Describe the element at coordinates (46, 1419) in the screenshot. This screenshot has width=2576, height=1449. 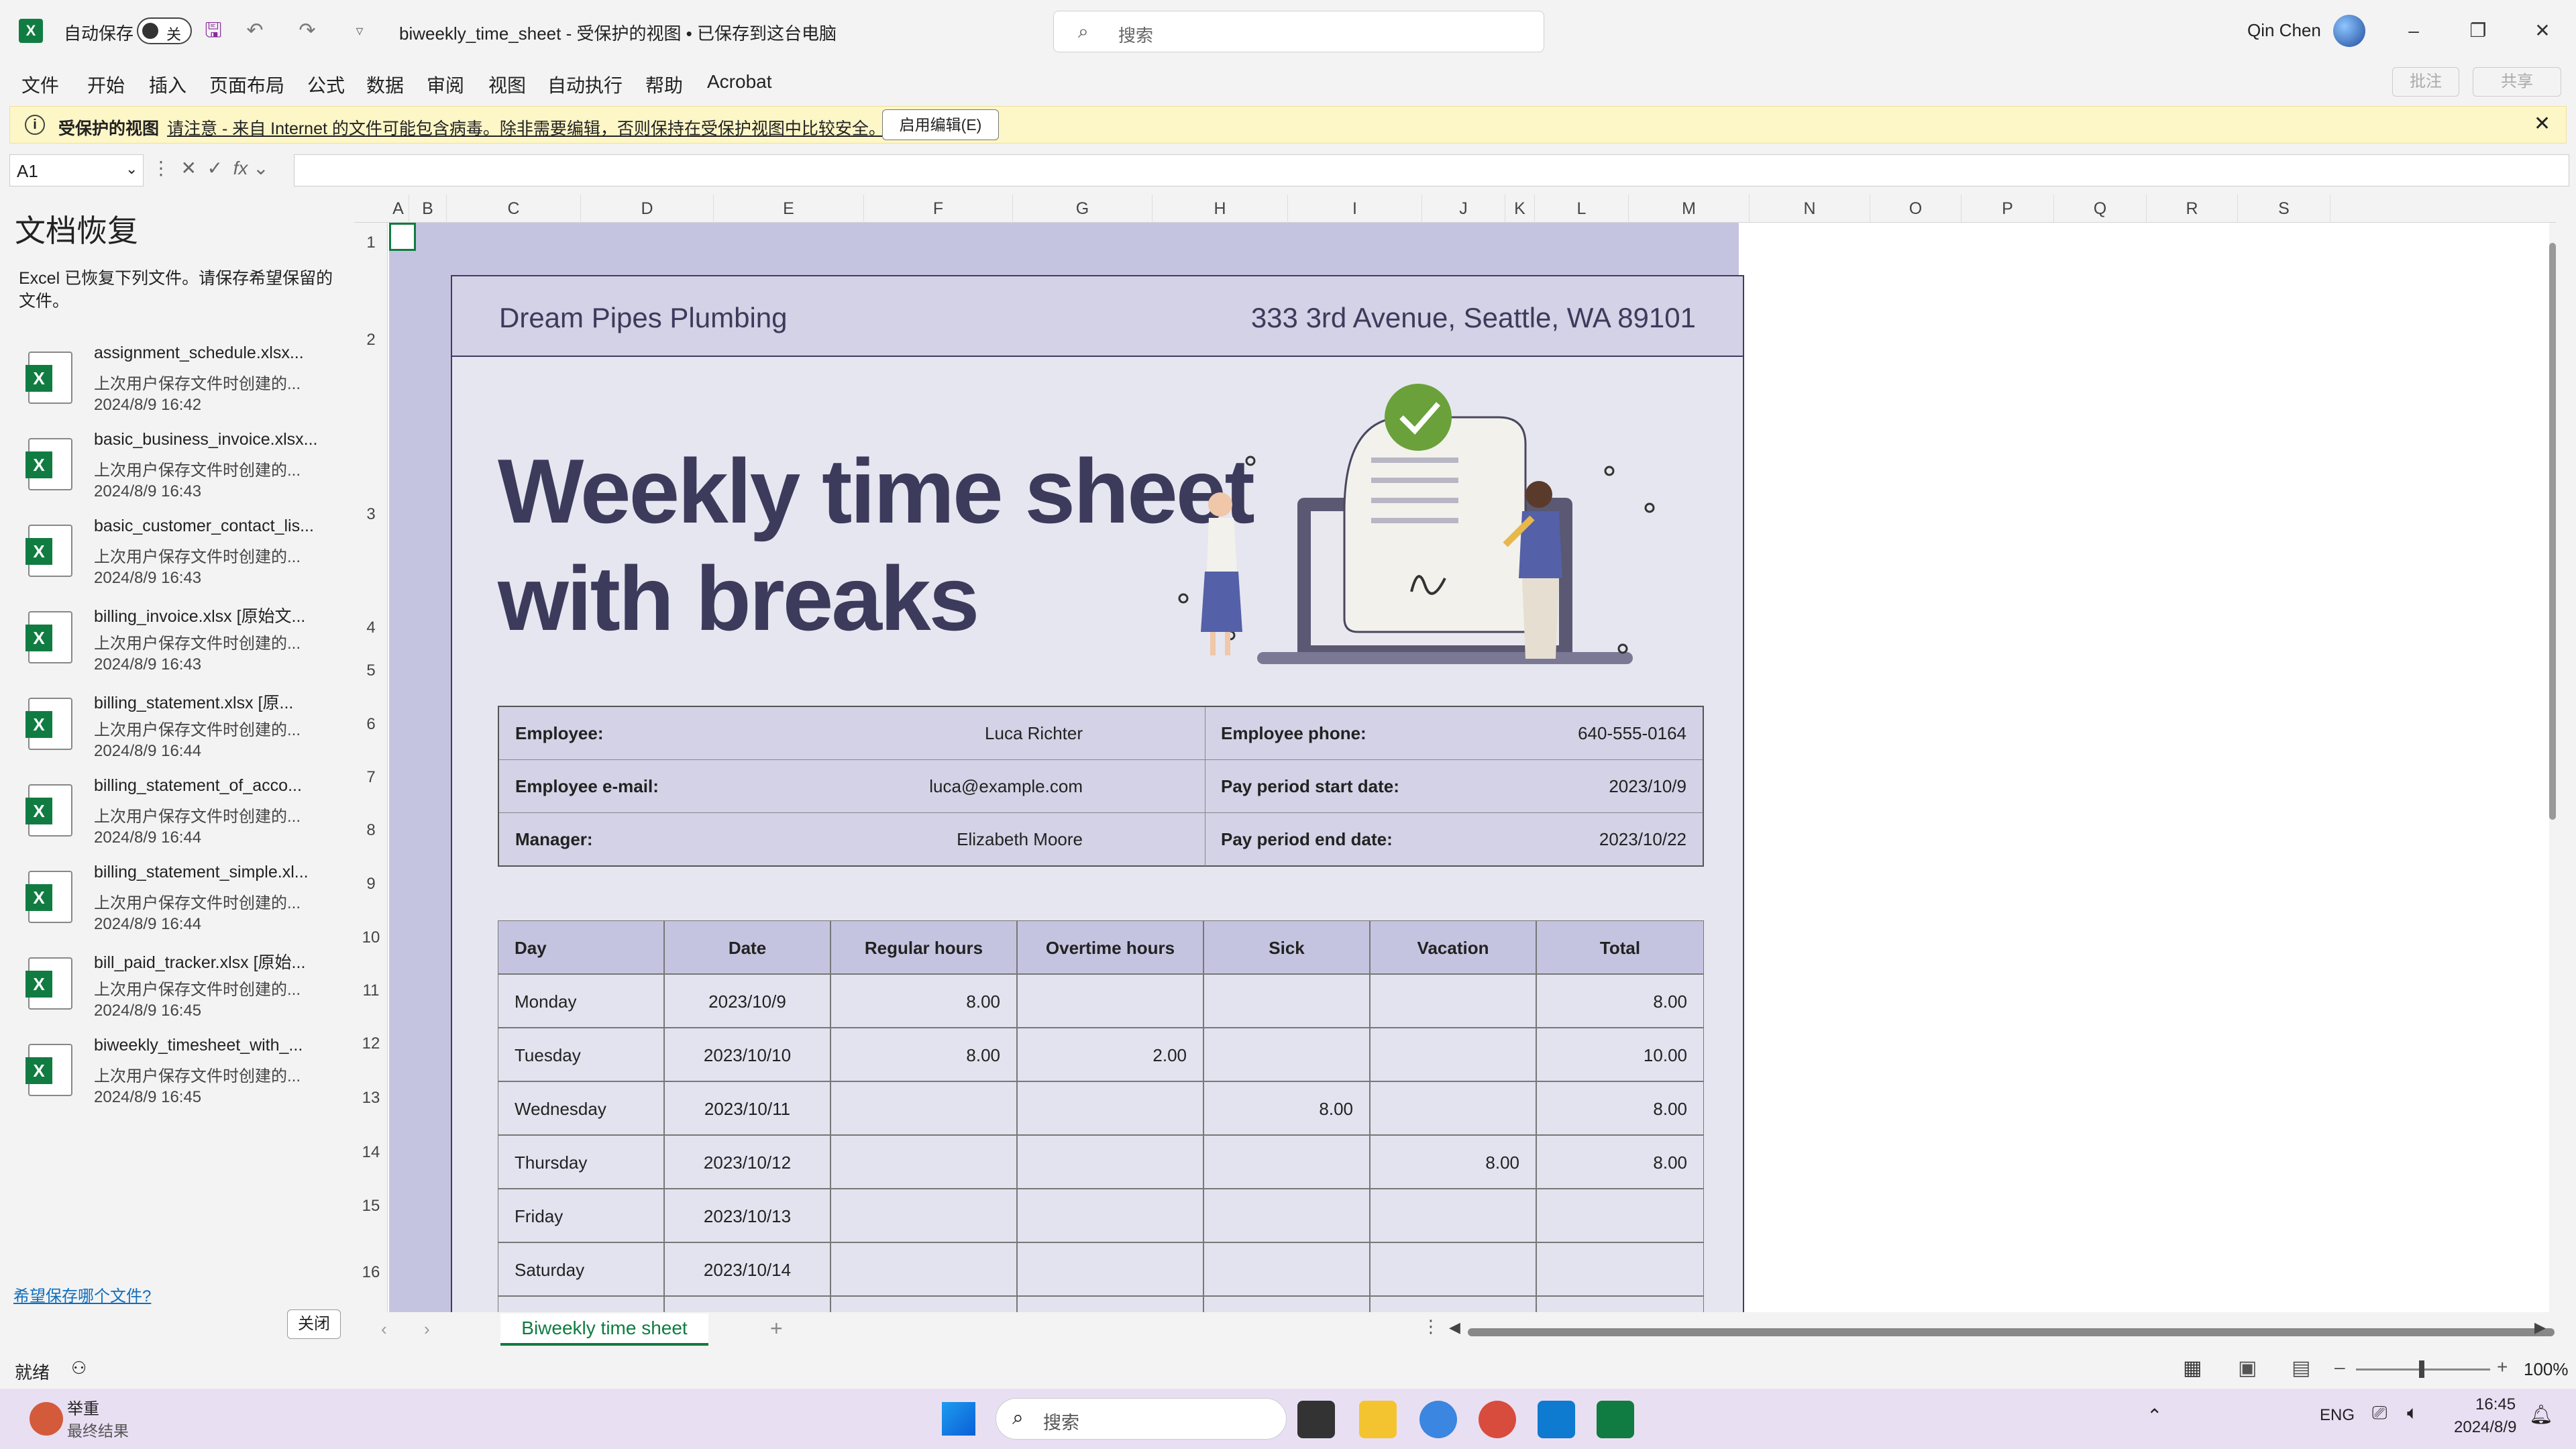
I see `weather-widget-icon` at that location.